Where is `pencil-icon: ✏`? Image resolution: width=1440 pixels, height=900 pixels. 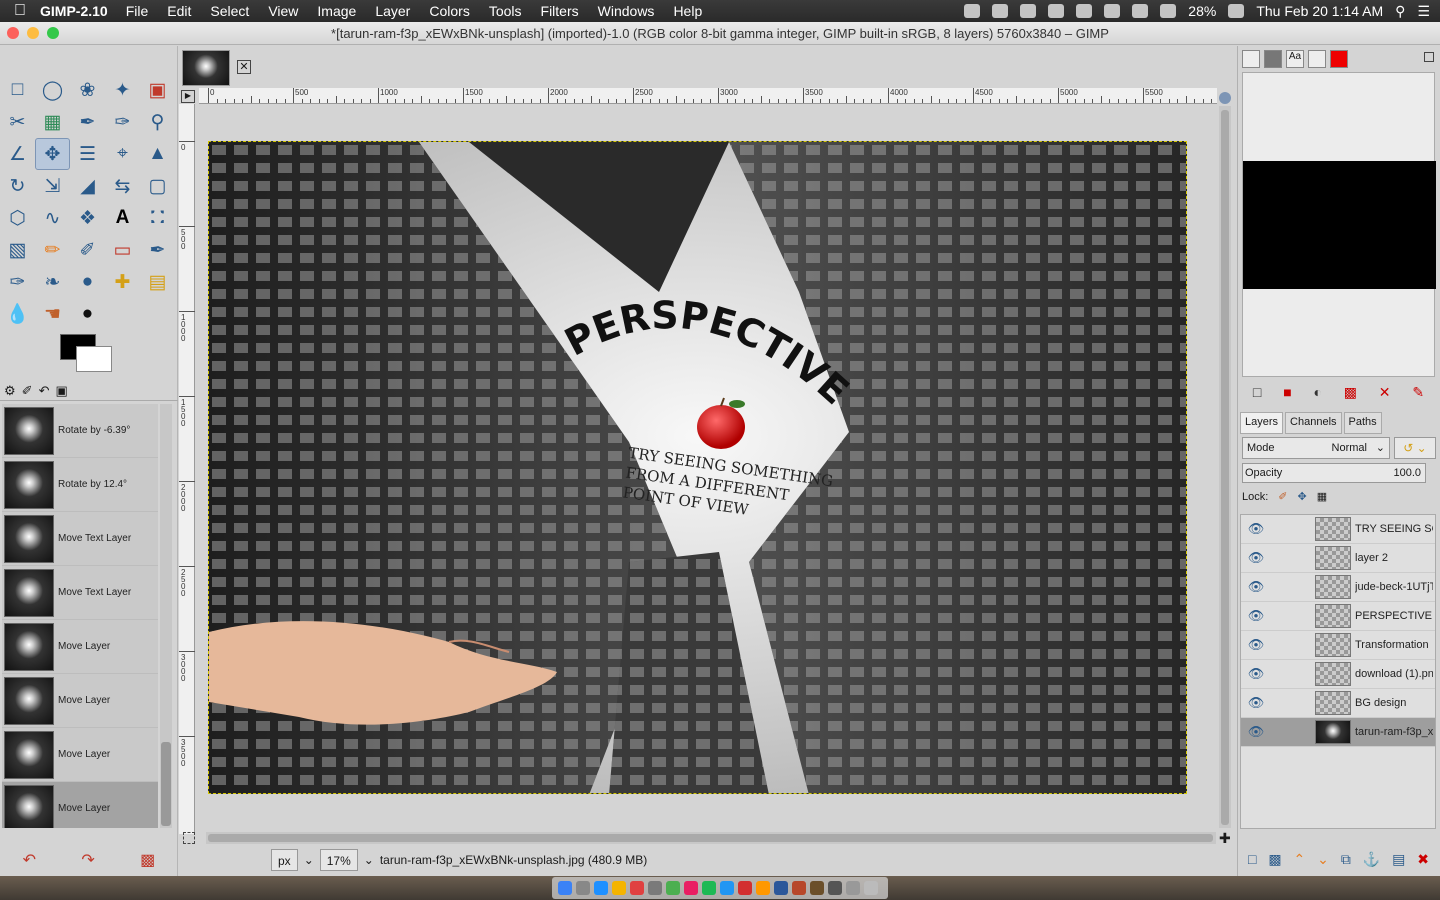 pencil-icon: ✏ is located at coordinates (52, 250).